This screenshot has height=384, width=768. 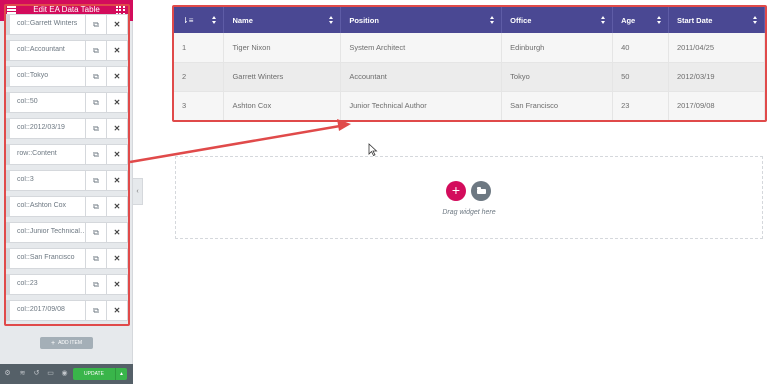 I want to click on add-section-button: +, so click(x=456, y=191).